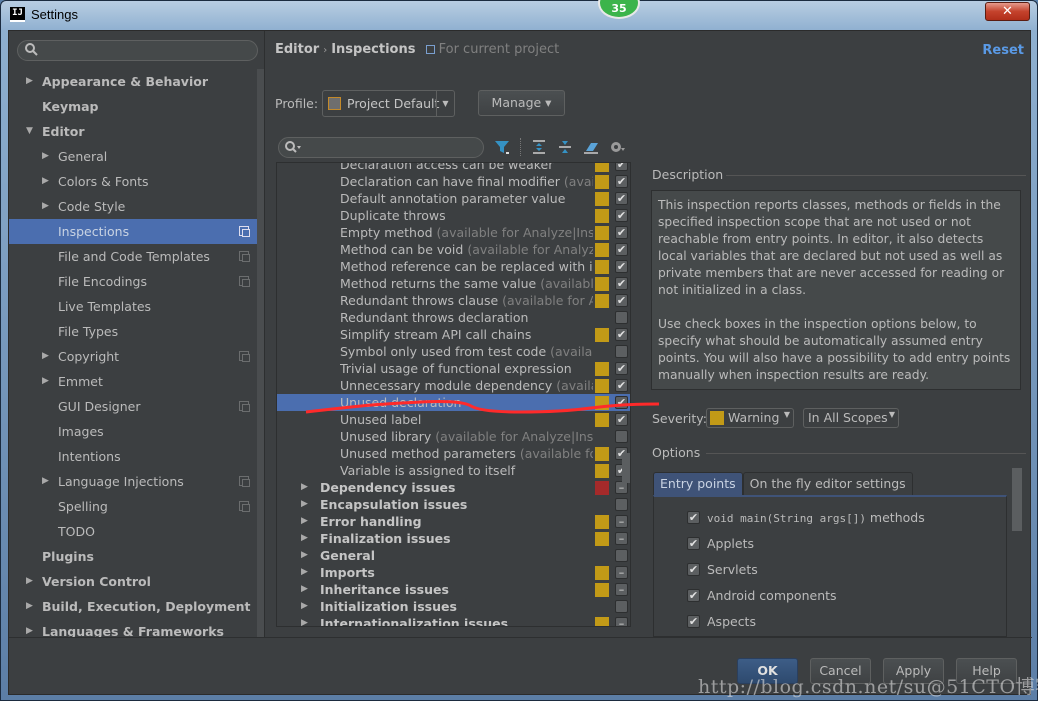 This screenshot has height=701, width=1038. I want to click on scope-dropdown: In All Scopes ▼, so click(851, 418).